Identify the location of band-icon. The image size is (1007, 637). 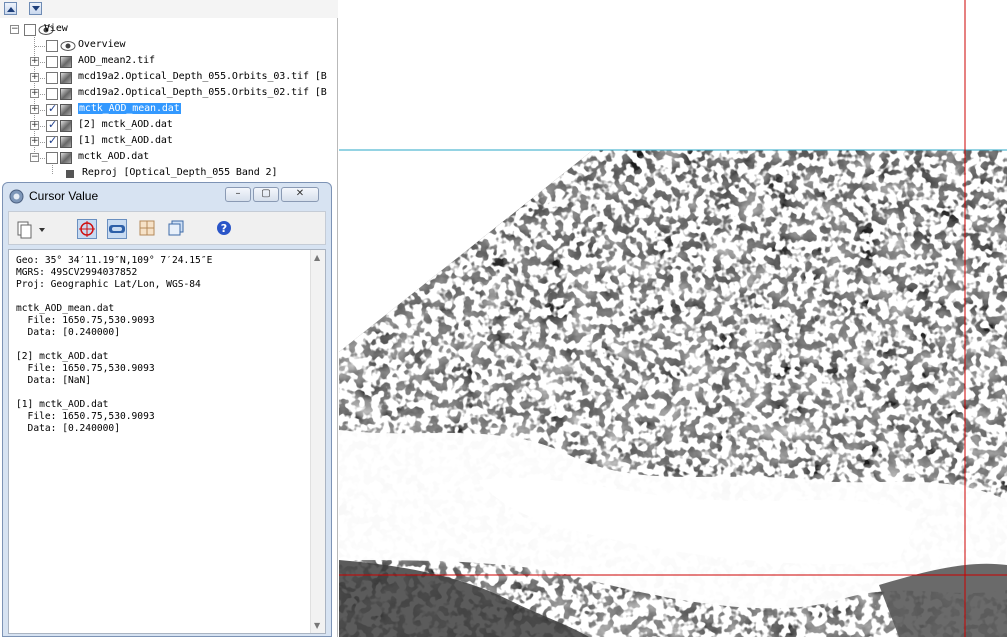
(70, 174).